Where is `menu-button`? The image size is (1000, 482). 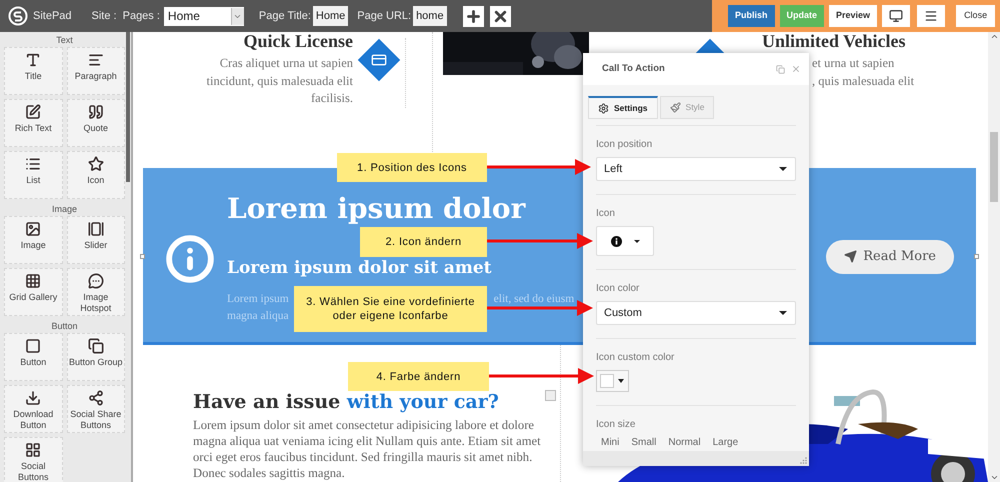 menu-button is located at coordinates (931, 16).